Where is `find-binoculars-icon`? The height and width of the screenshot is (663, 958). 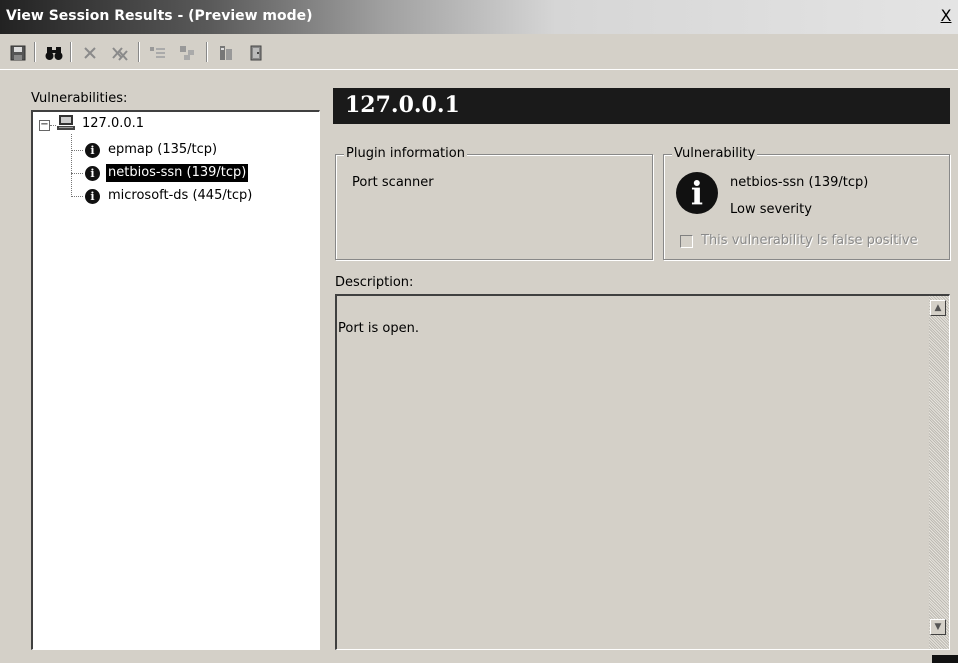
find-binoculars-icon is located at coordinates (54, 53).